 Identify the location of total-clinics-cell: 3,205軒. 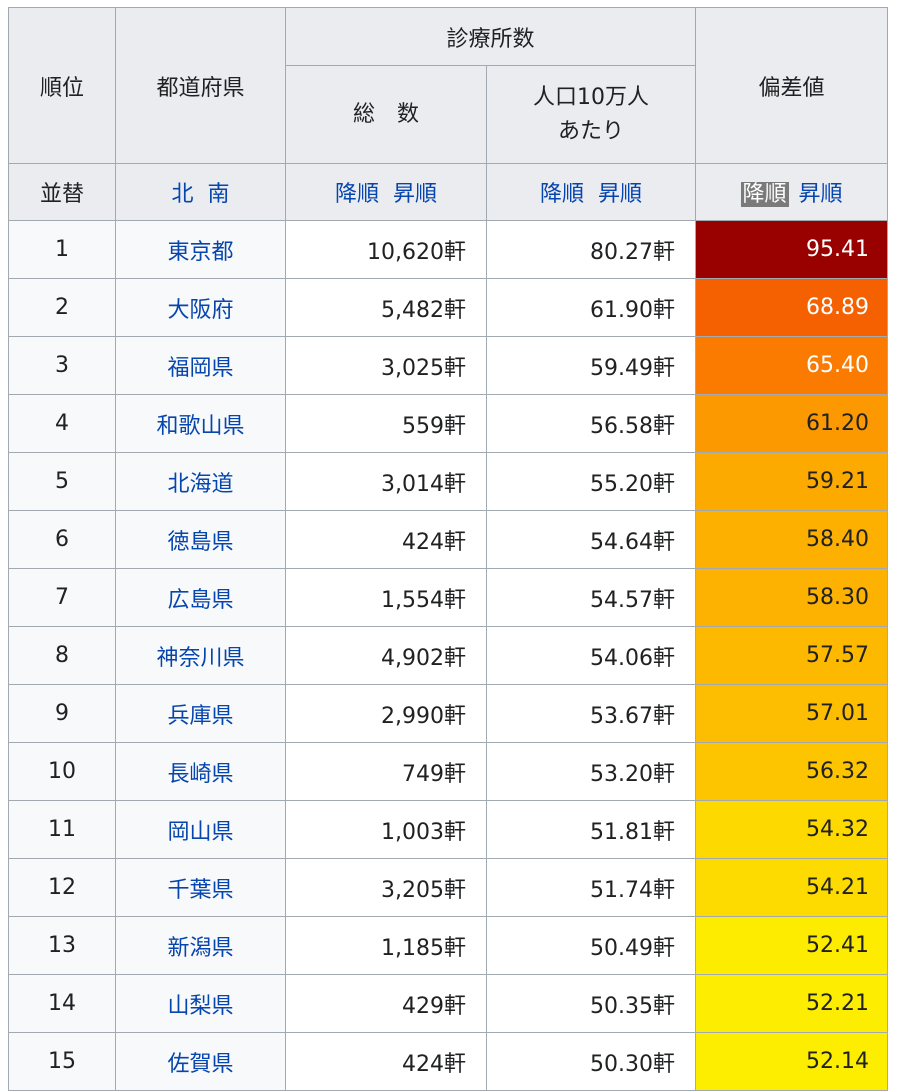
(386, 887).